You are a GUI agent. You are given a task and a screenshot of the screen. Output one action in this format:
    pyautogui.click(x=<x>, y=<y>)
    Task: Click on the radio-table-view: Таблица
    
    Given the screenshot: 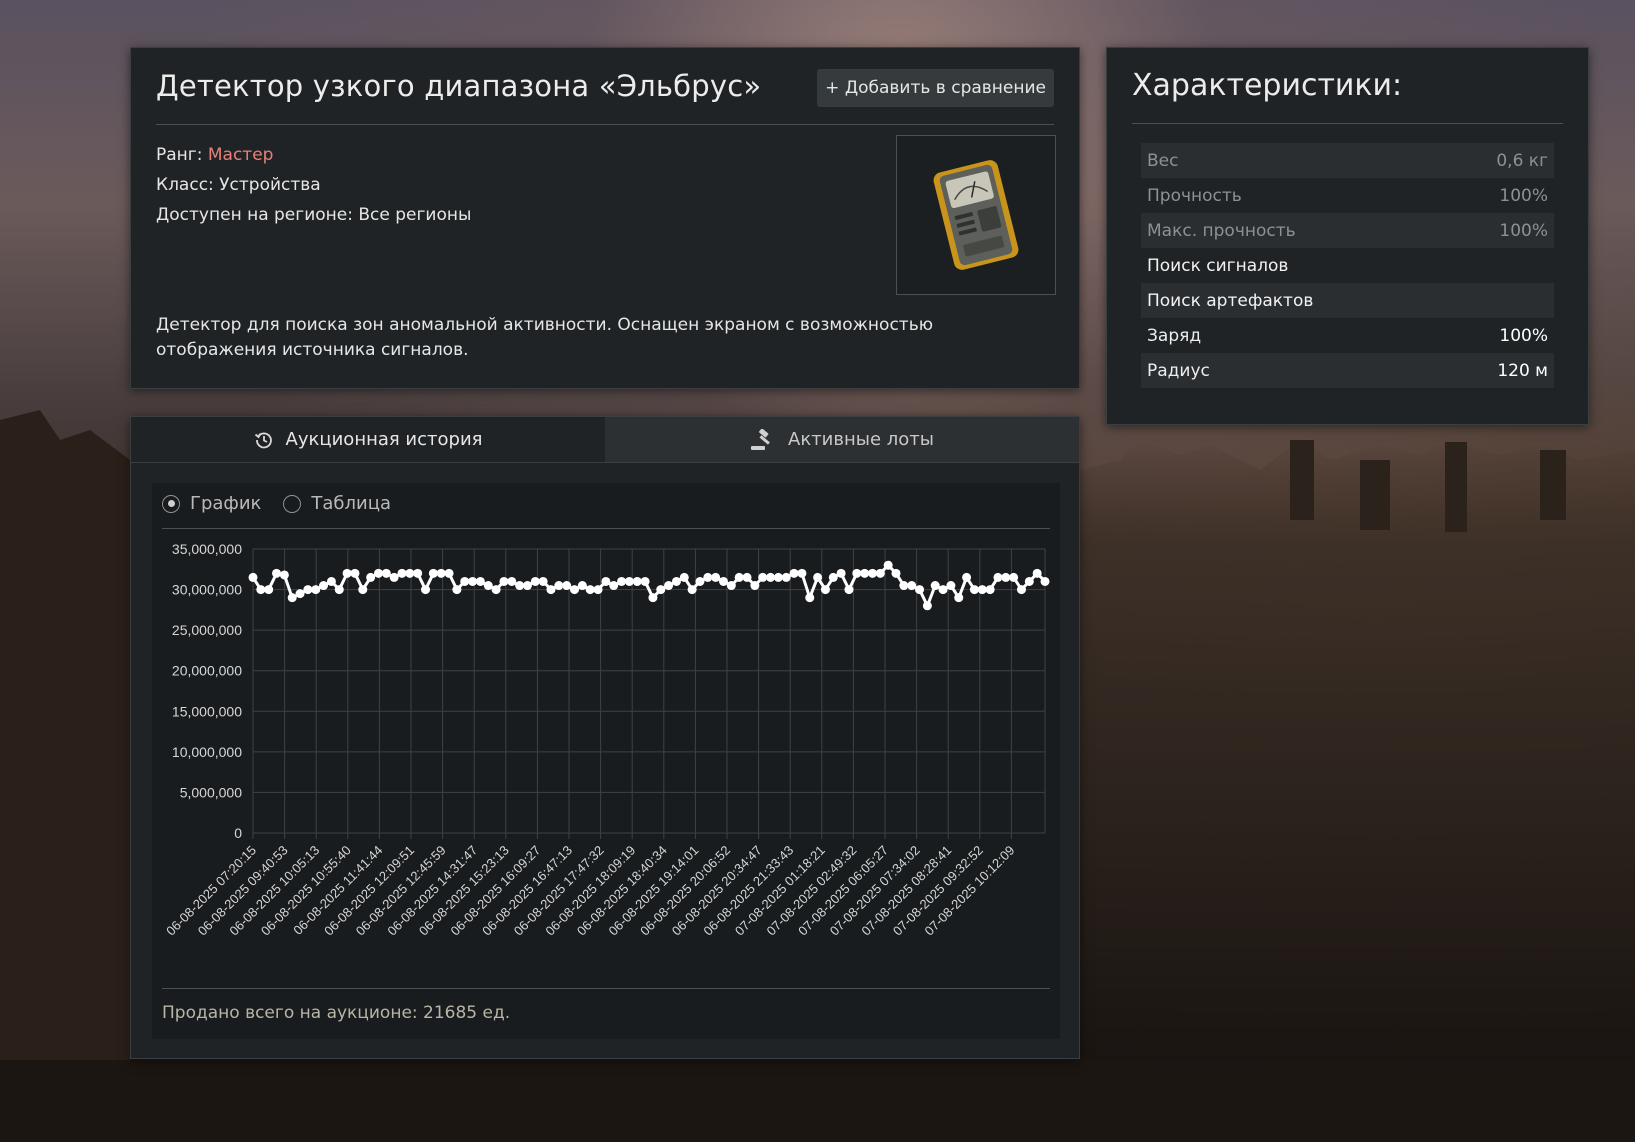 What is the action you would take?
    pyautogui.click(x=337, y=503)
    